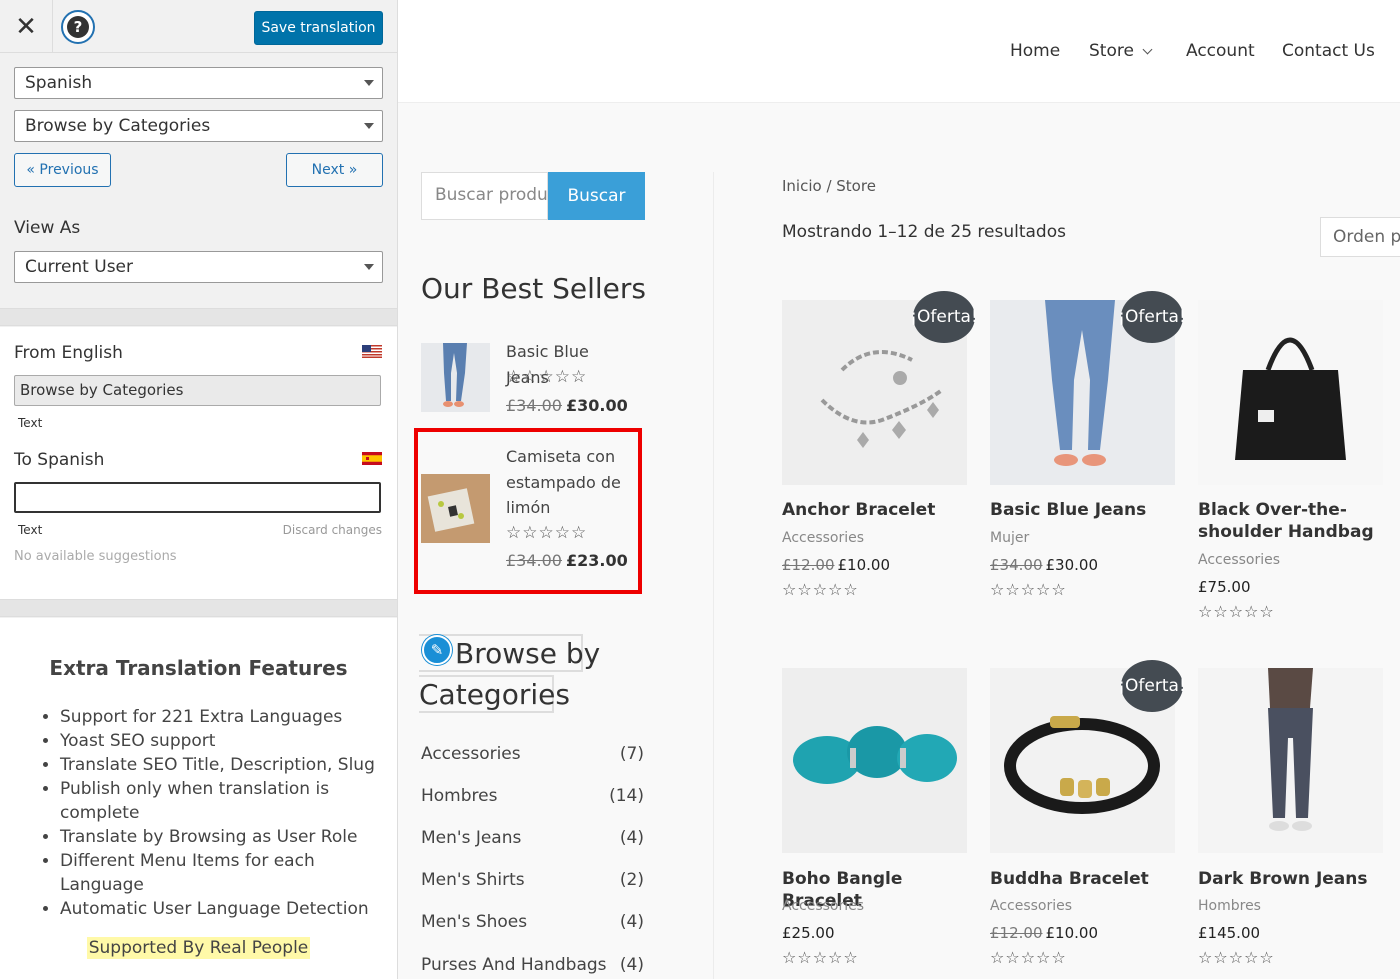 This screenshot has width=1400, height=979. Describe the element at coordinates (1044, 933) in the screenshot. I see `product-price: £12.00 £10.00` at that location.